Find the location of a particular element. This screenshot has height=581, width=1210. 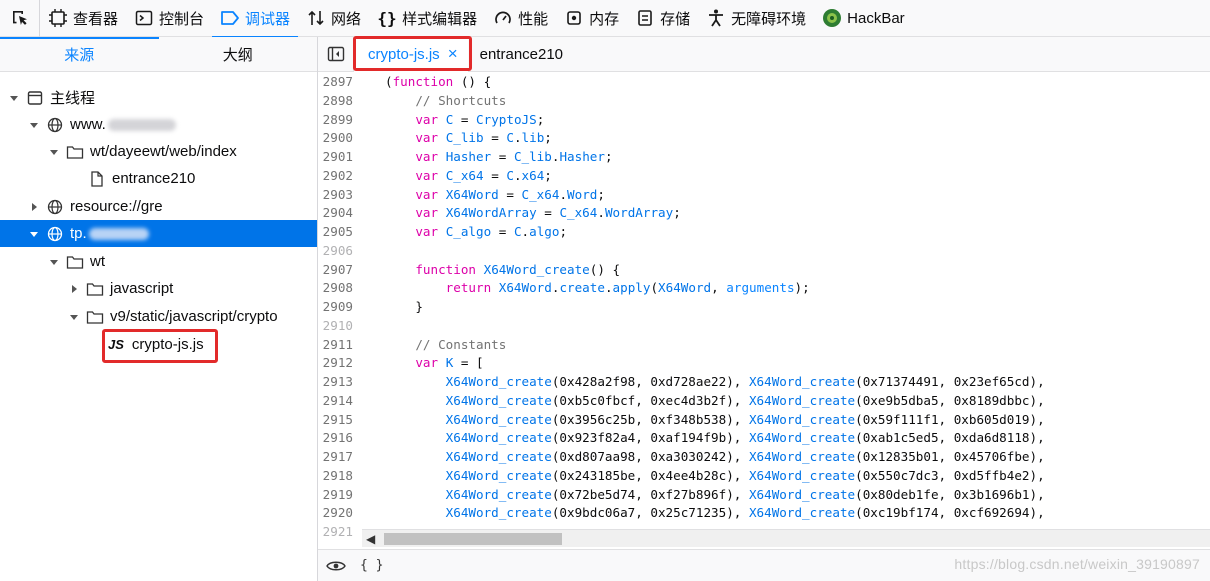

tab-network: 网络 is located at coordinates (333, 18).